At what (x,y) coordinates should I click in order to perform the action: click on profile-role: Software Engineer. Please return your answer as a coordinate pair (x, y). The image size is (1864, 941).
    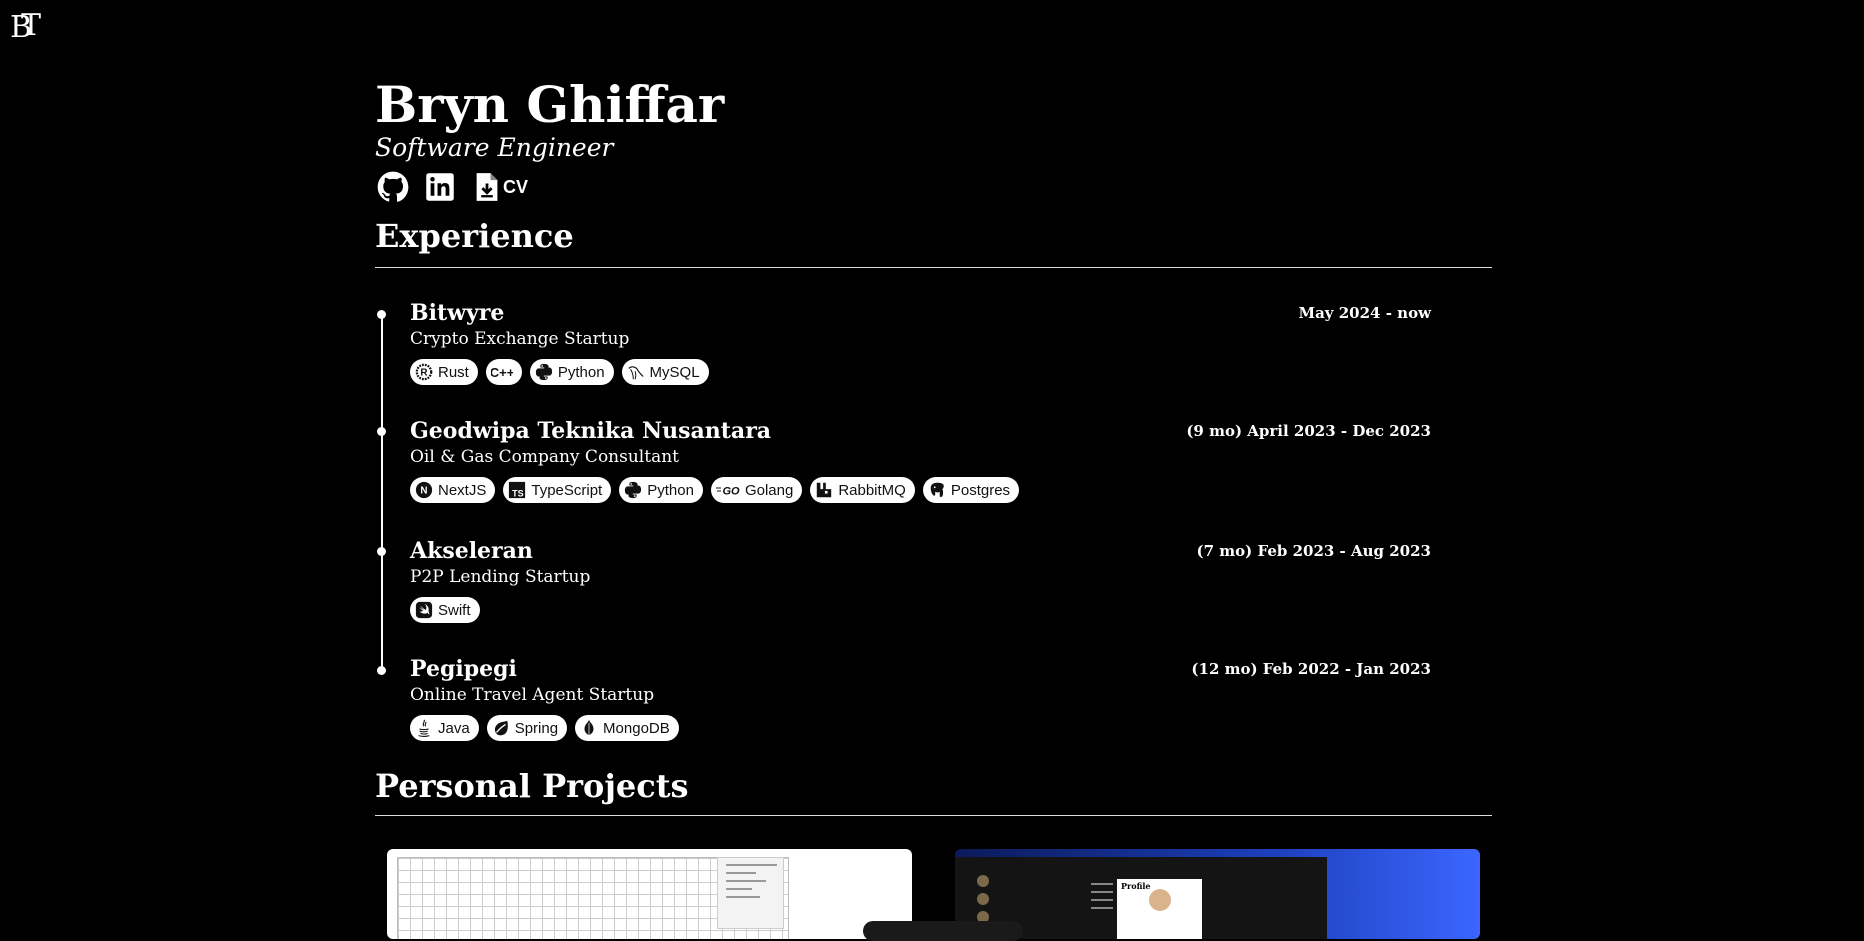
    Looking at the image, I should click on (494, 147).